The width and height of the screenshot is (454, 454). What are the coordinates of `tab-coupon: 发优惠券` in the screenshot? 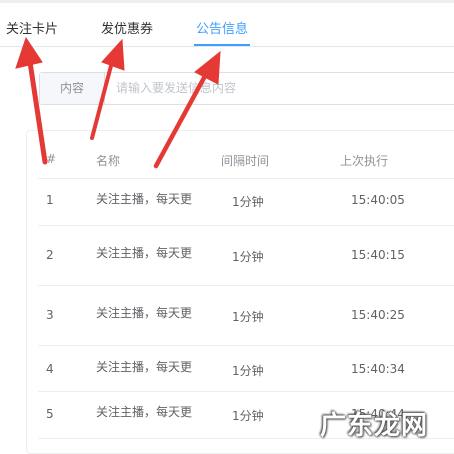 It's located at (127, 27).